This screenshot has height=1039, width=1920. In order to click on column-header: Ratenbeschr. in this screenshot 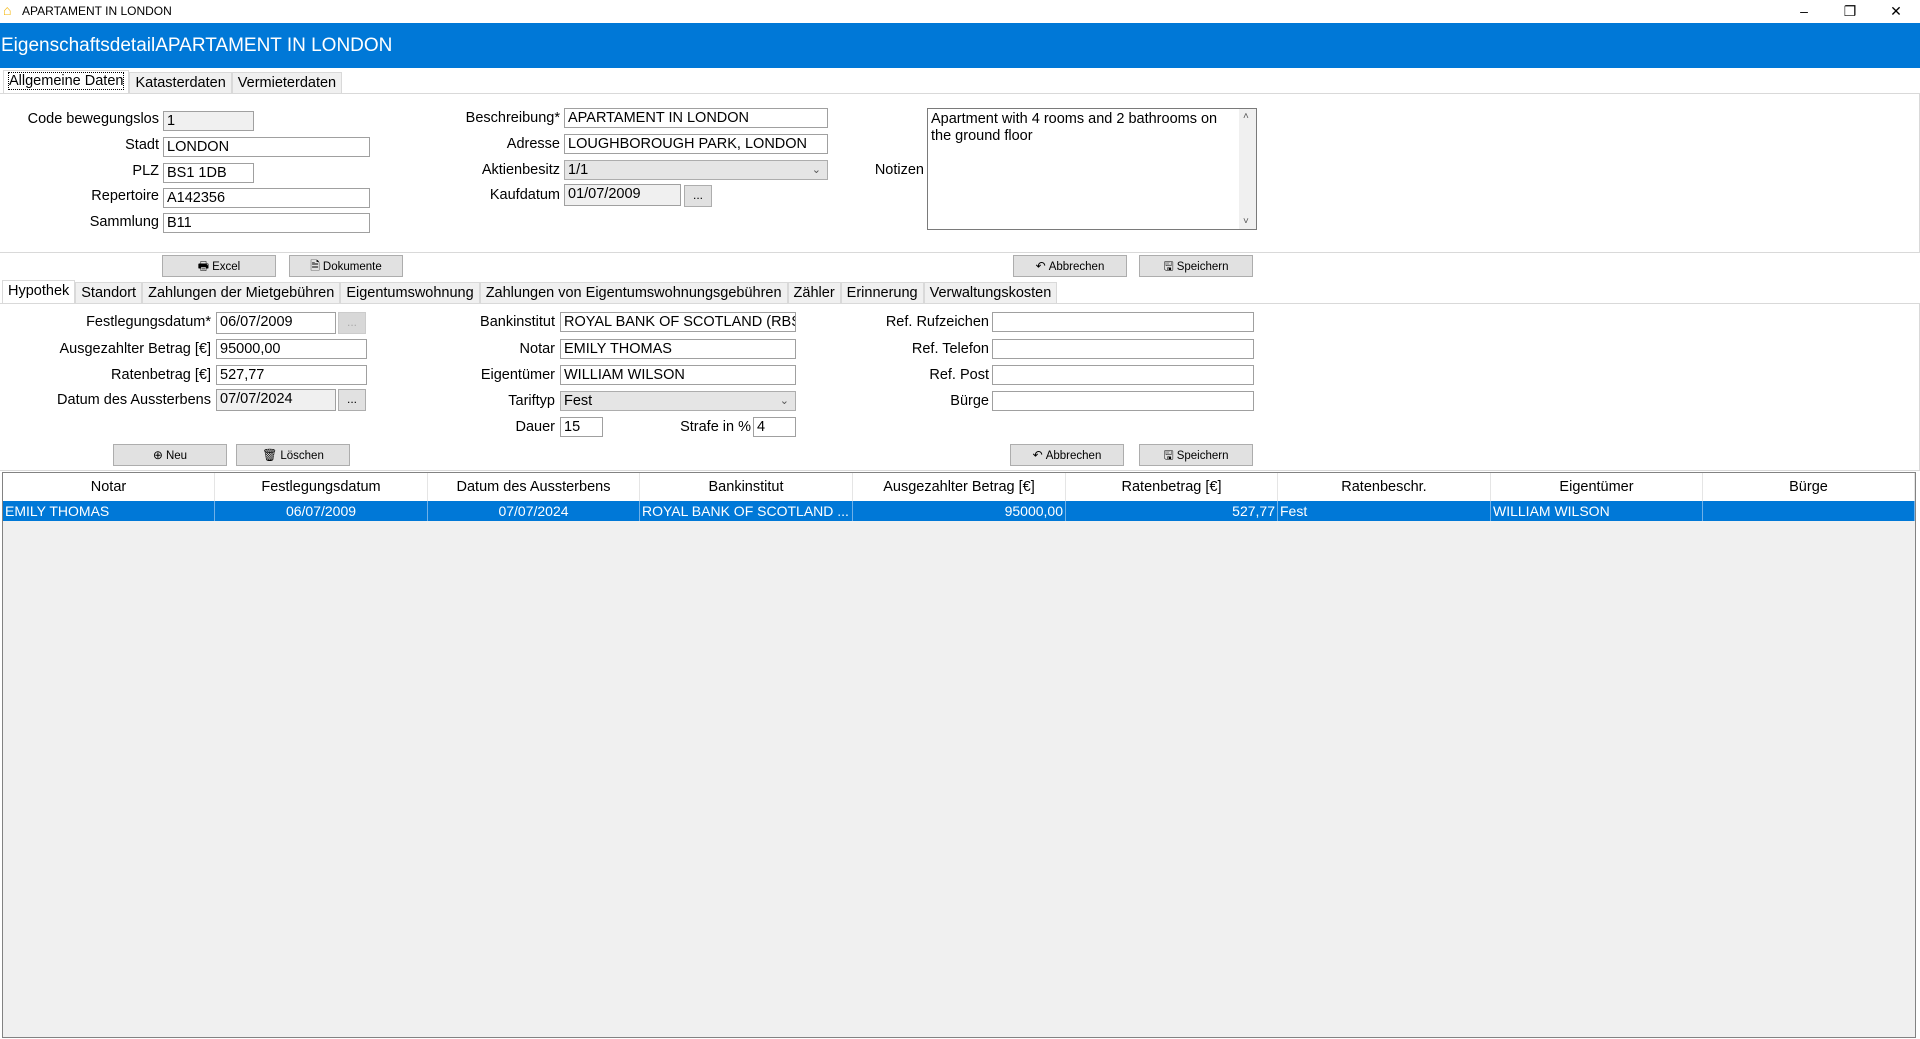, I will do `click(1384, 487)`.